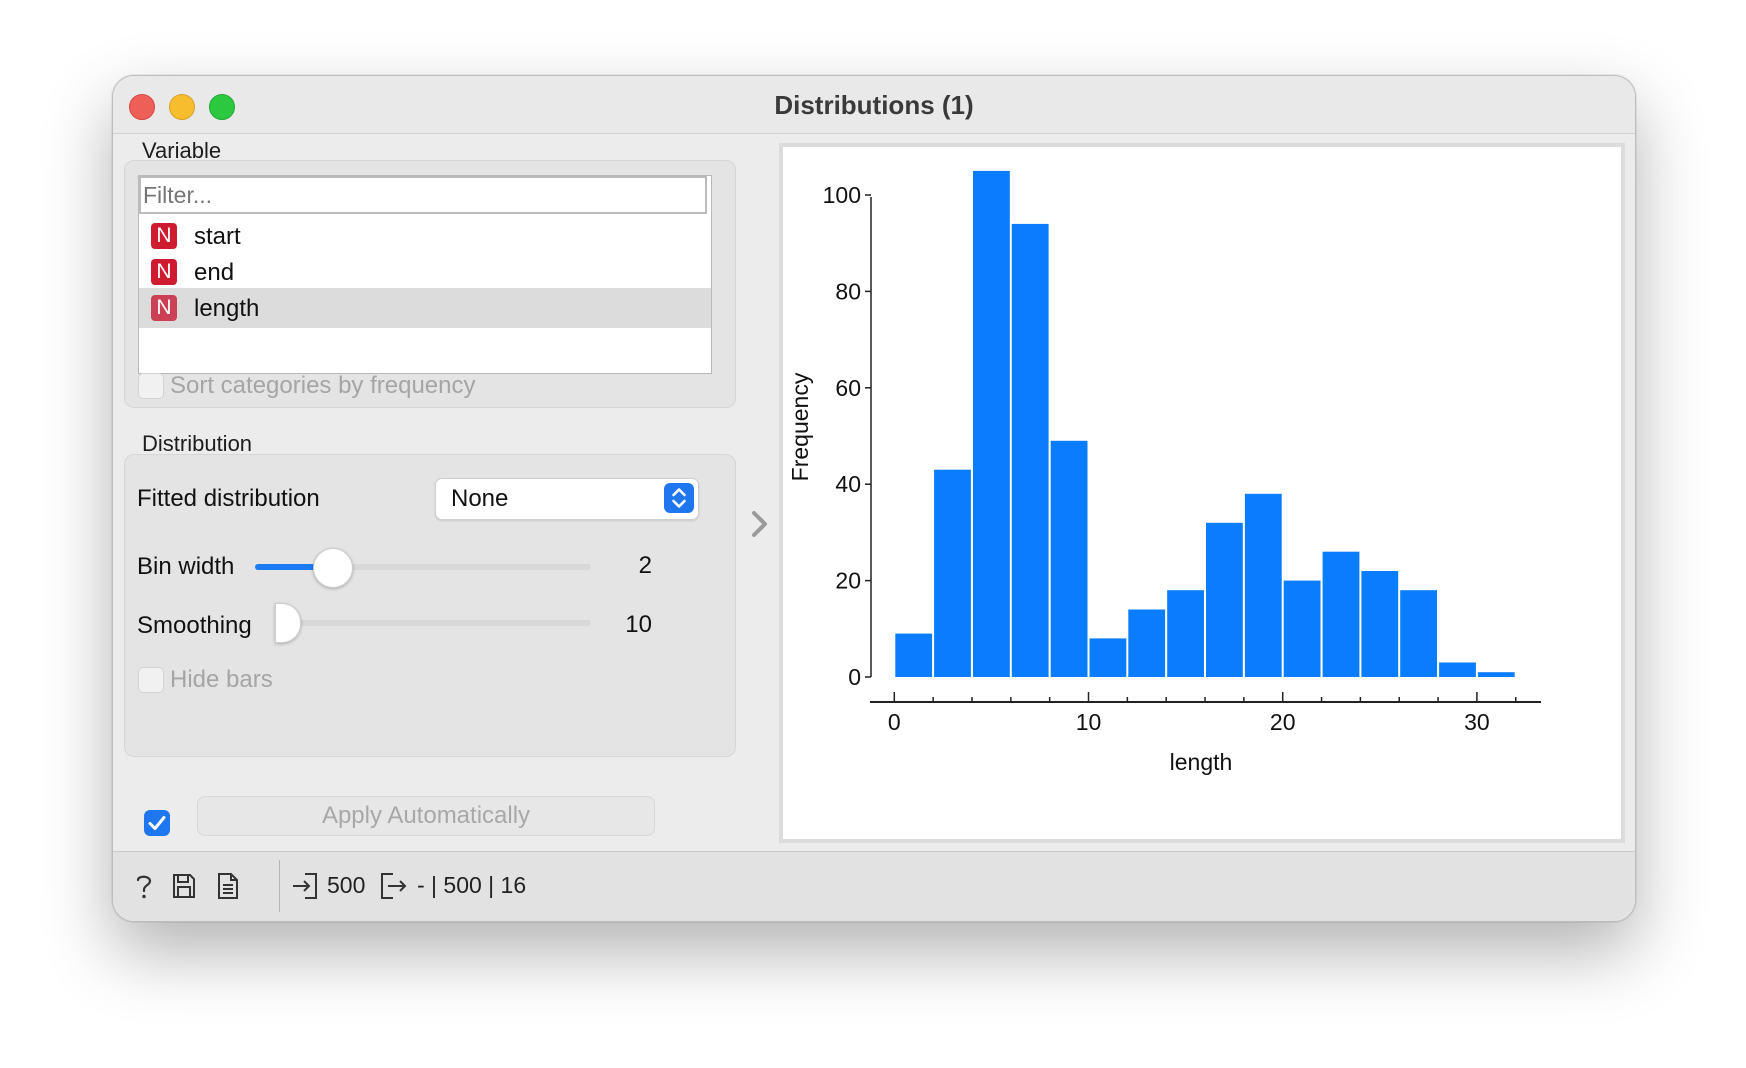 The height and width of the screenshot is (1068, 1746). Describe the element at coordinates (1201, 762) in the screenshot. I see `x-axis-label: length` at that location.